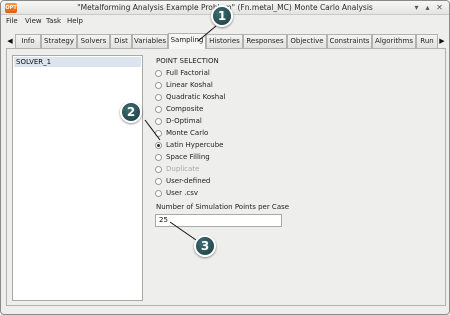 The height and width of the screenshot is (315, 450). I want to click on tab-scroll-right-icon: ▶, so click(442, 41).